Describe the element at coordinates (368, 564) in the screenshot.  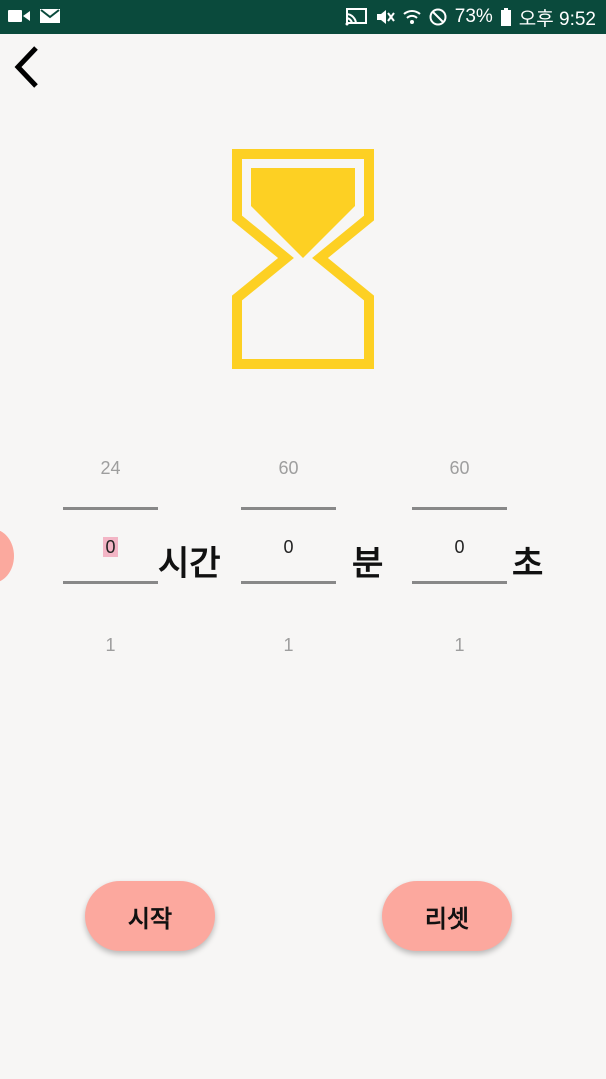
I see `minutes-unit-label: 분` at that location.